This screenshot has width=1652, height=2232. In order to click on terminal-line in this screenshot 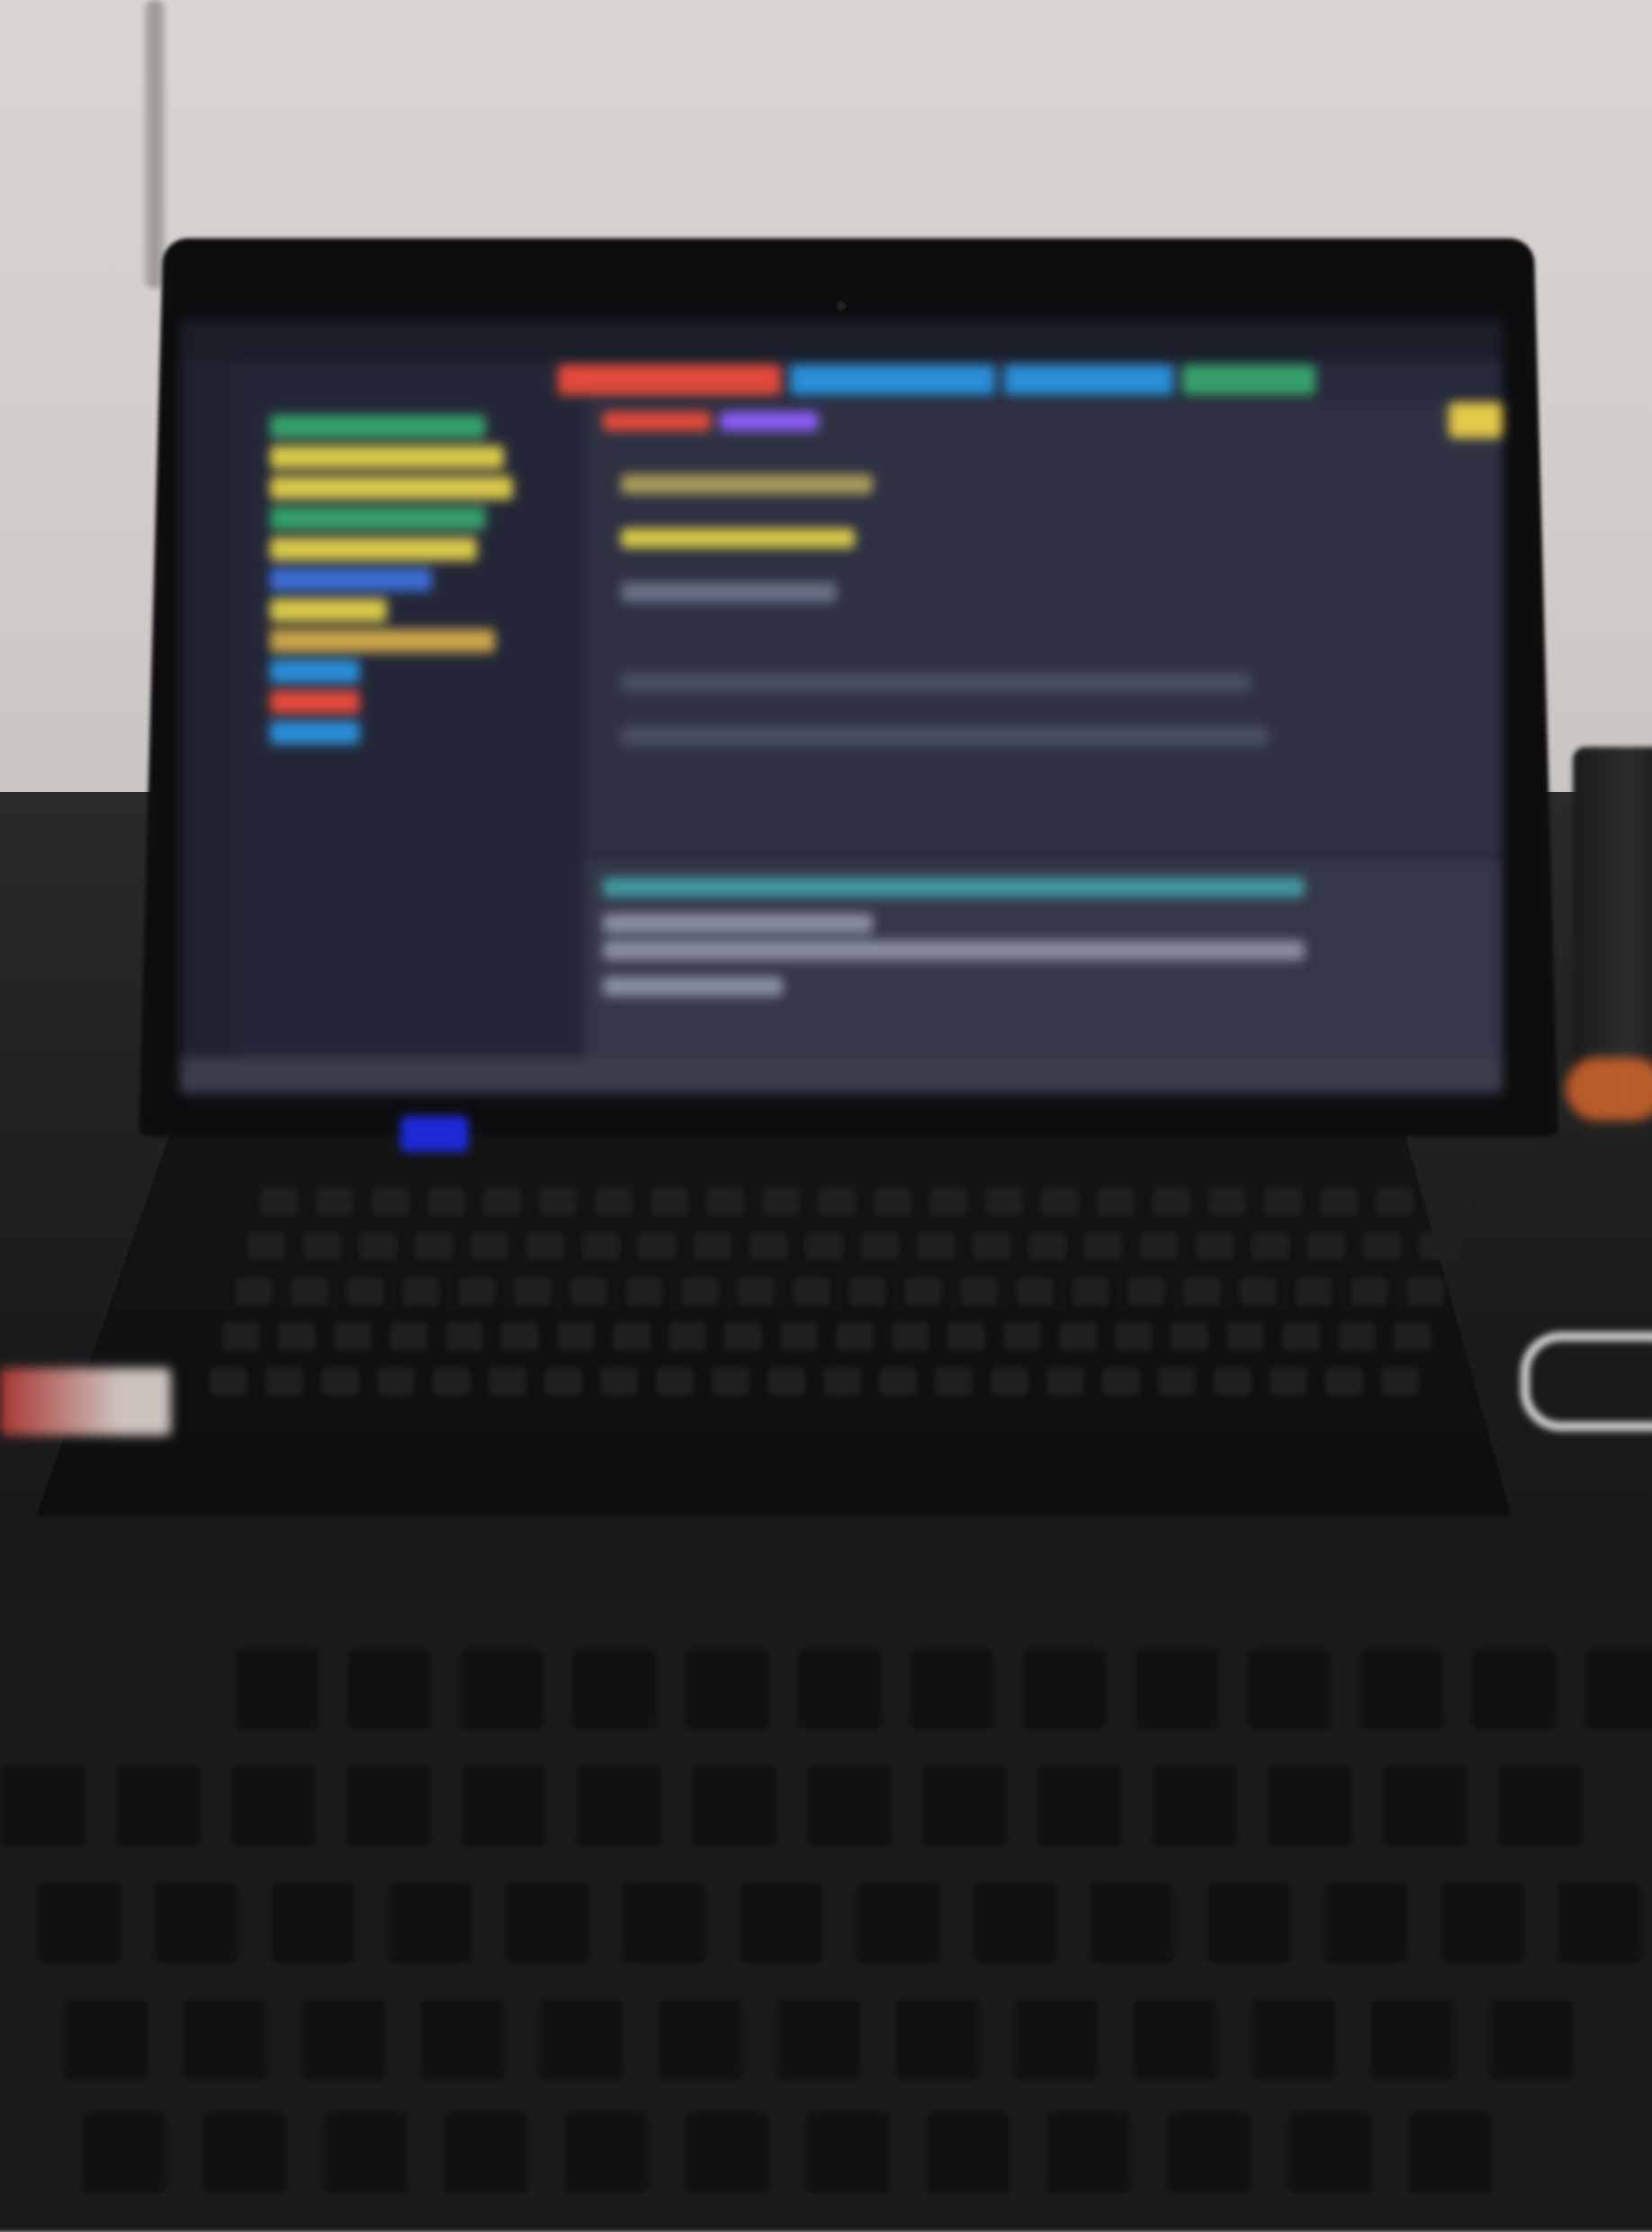, I will do `click(693, 986)`.